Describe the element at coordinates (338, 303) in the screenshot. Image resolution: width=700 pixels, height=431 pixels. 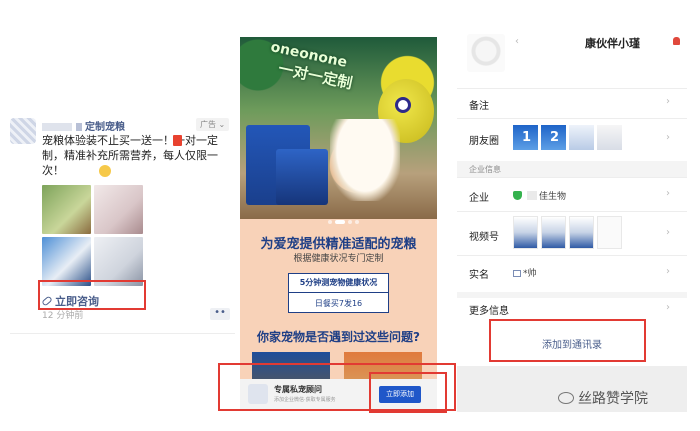
I see `offer-note: 日餐买7发16` at that location.